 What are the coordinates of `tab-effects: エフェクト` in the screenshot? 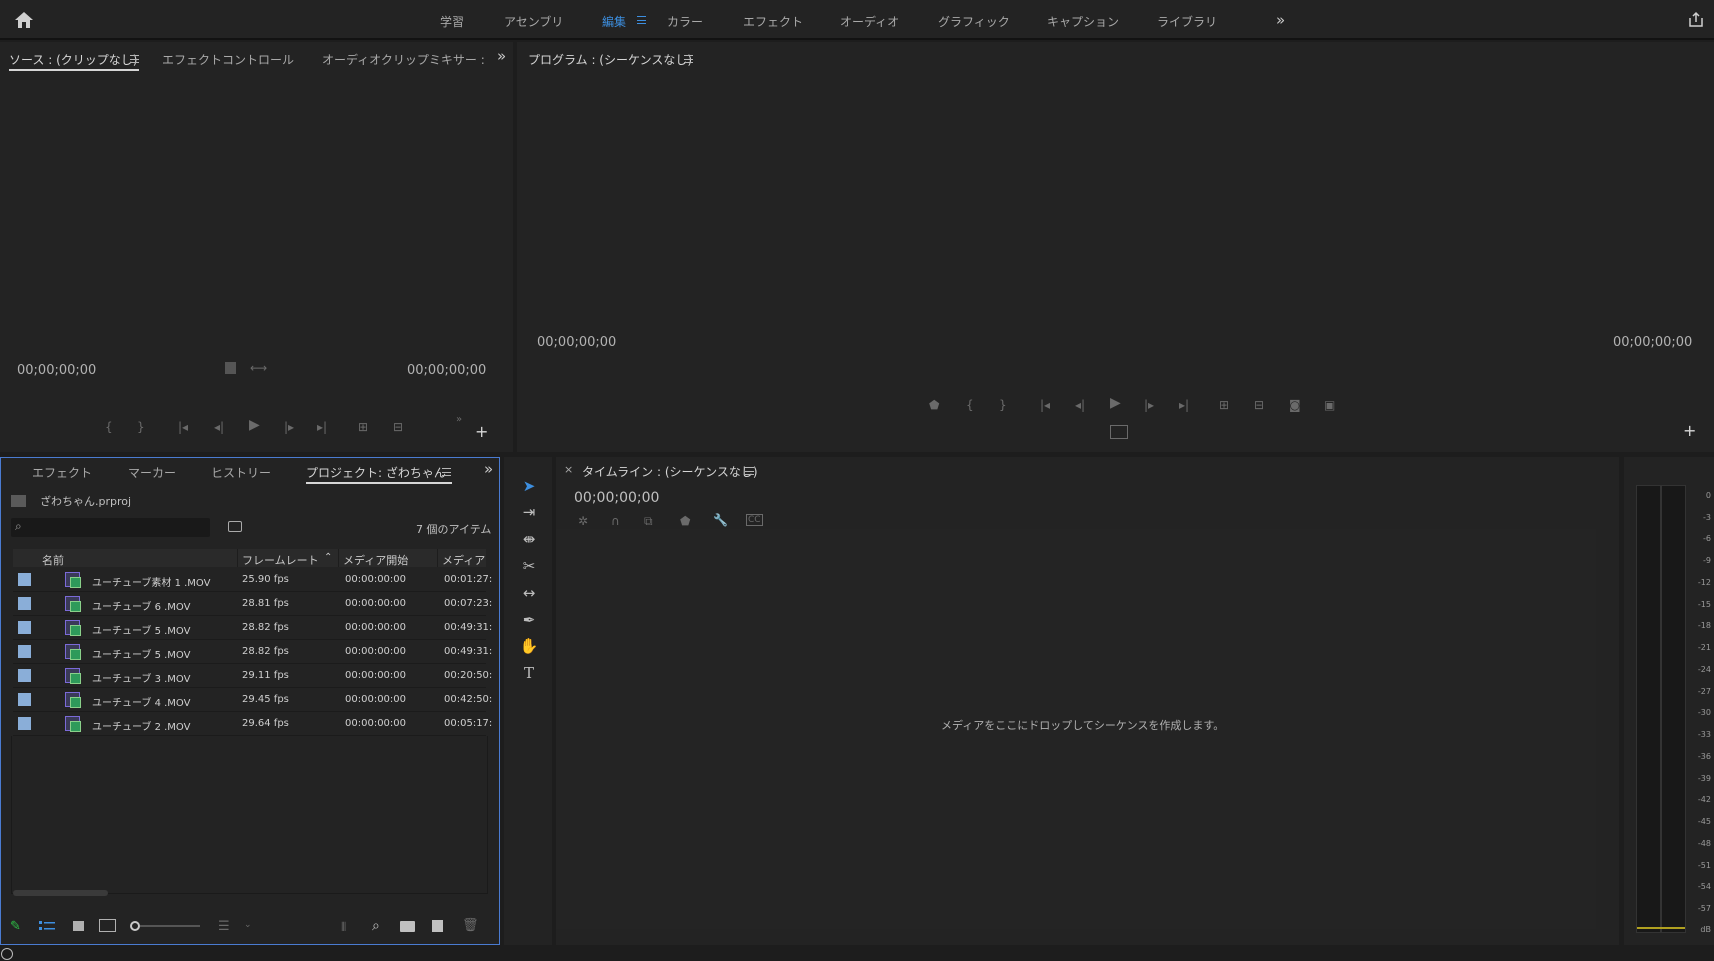 It's located at (62, 472).